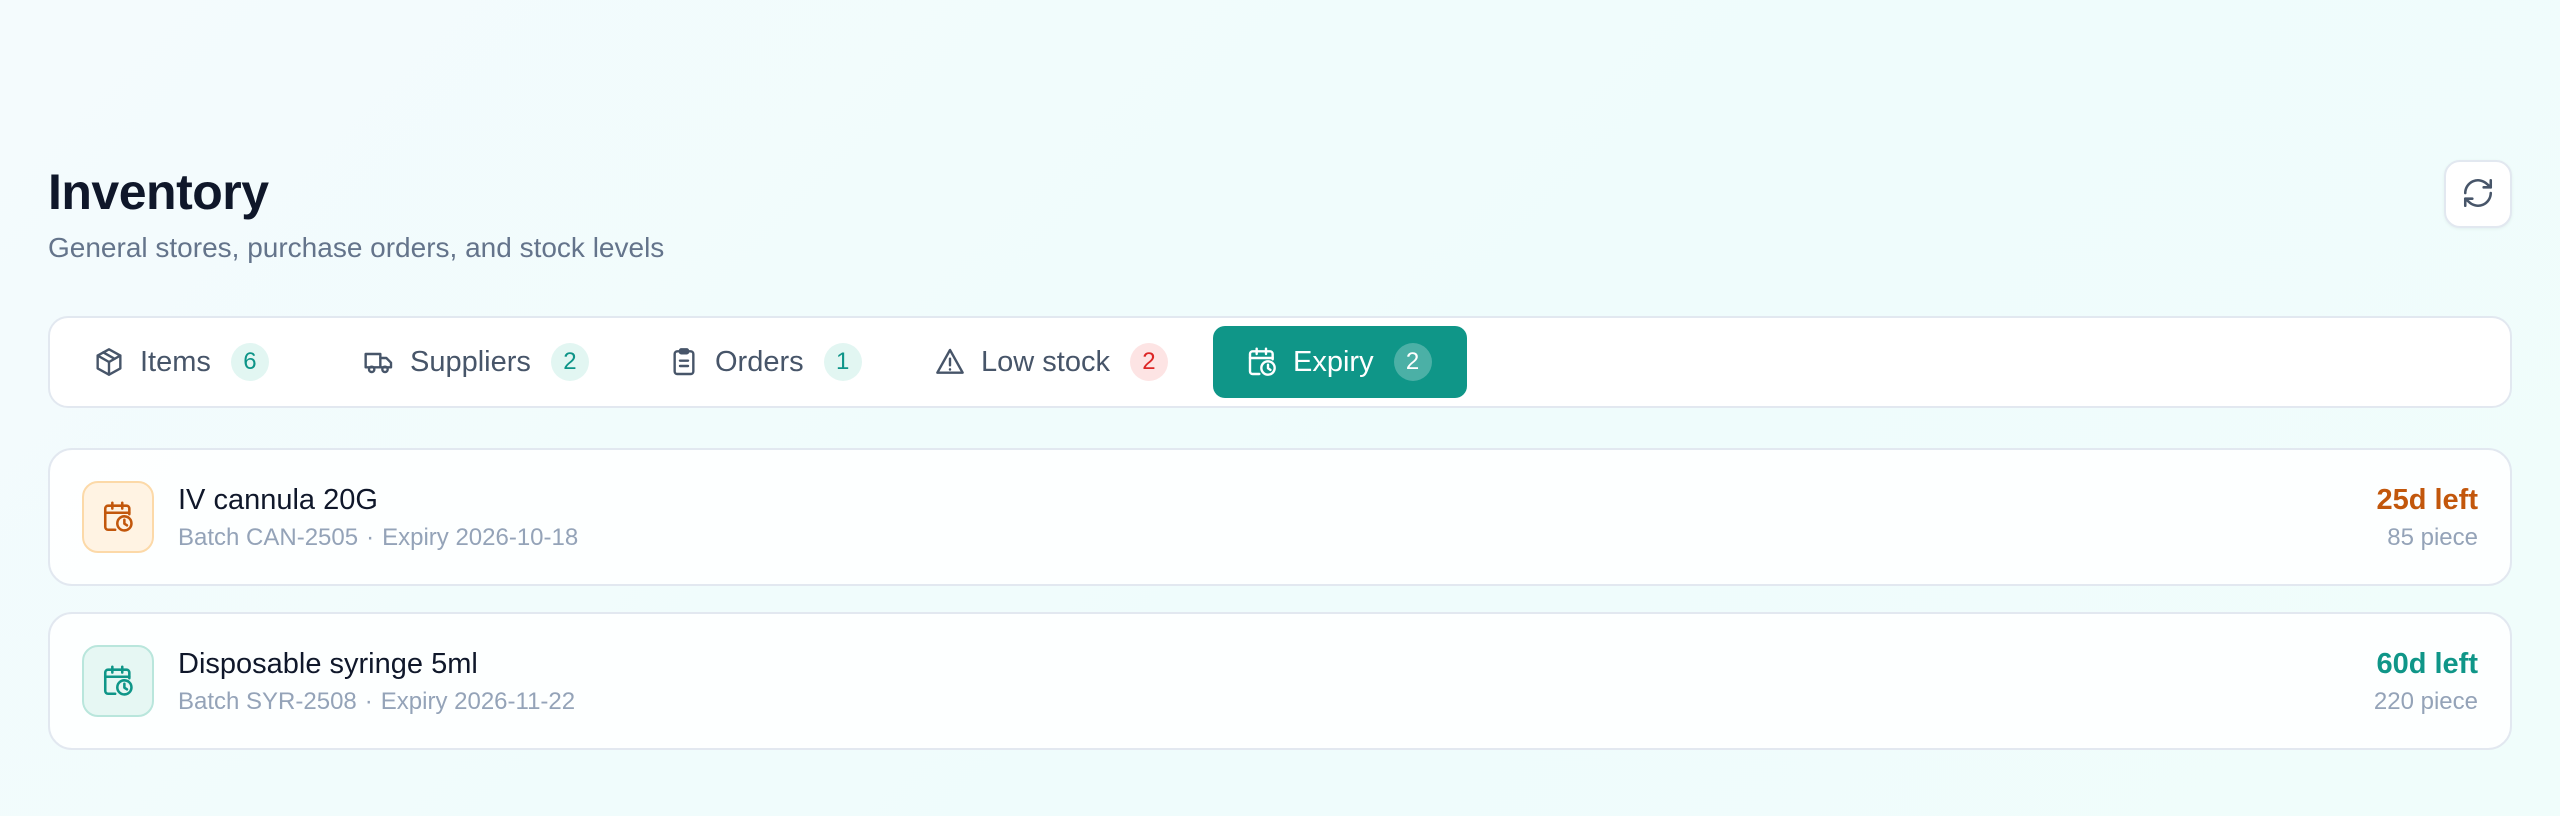 The height and width of the screenshot is (816, 2560). I want to click on tab-count-badge: 1, so click(842, 362).